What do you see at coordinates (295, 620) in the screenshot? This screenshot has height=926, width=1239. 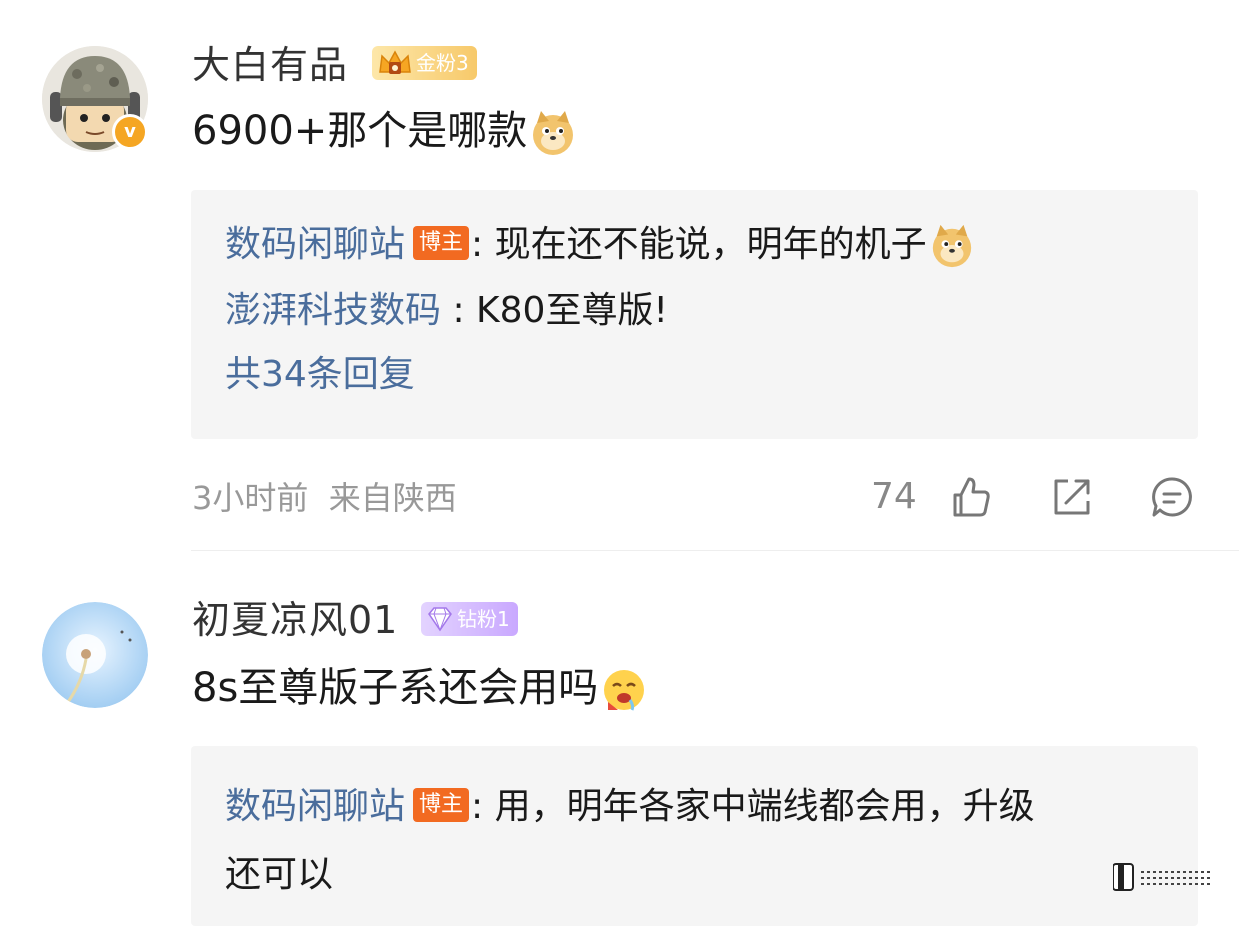 I see `username: 初夏凉风01` at bounding box center [295, 620].